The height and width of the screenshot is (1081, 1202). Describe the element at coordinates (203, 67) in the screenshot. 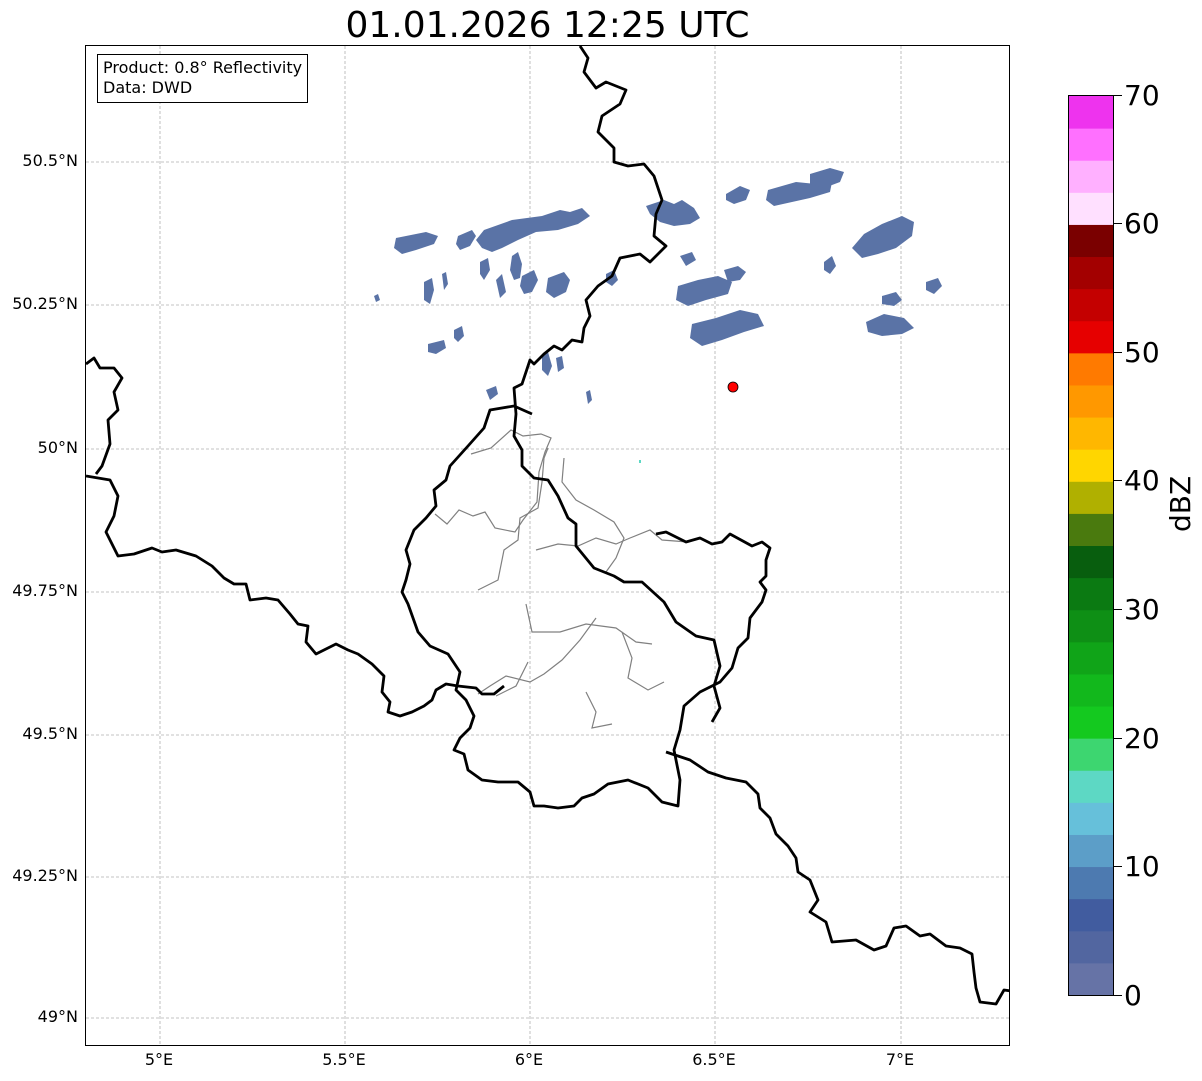

I see `product-label: Product: 0.8° Reflectivity` at that location.